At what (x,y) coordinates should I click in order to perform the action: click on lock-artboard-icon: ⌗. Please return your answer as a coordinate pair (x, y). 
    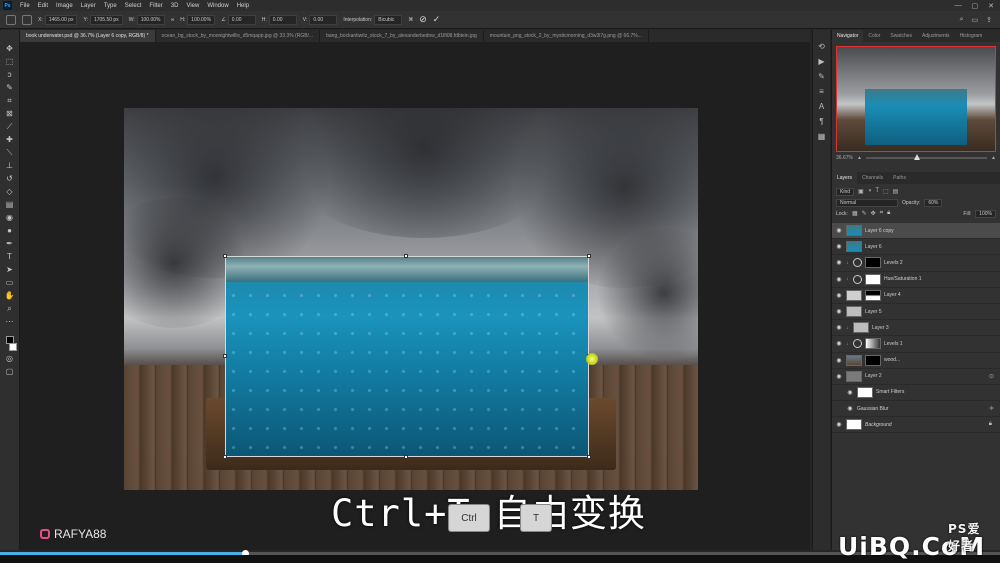
    Looking at the image, I should click on (881, 213).